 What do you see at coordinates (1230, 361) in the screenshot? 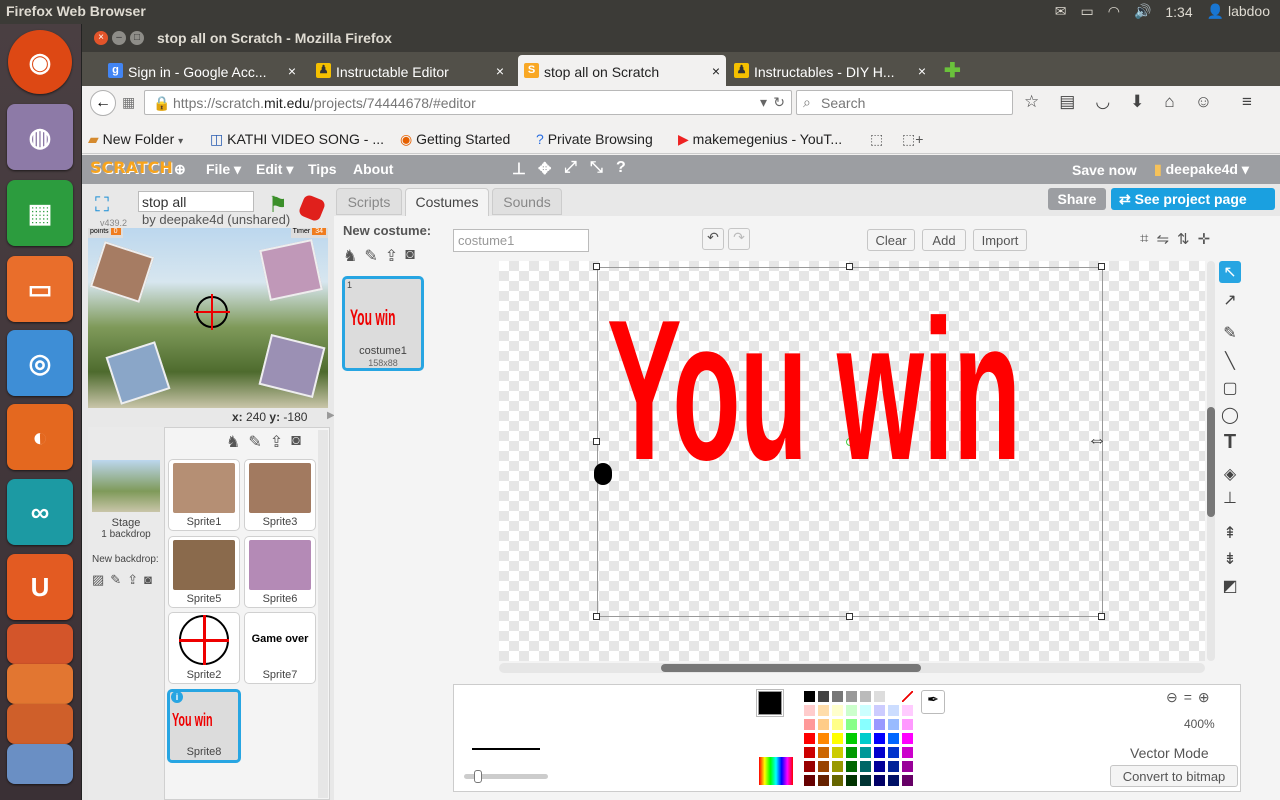
I see `line-tool-icon: ╲` at bounding box center [1230, 361].